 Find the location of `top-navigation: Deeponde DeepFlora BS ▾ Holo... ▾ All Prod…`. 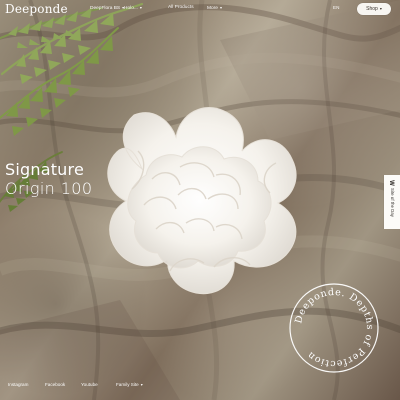

top-navigation: Deeponde DeepFlora BS ▾ Holo... ▾ All Prod… is located at coordinates (200, 10).